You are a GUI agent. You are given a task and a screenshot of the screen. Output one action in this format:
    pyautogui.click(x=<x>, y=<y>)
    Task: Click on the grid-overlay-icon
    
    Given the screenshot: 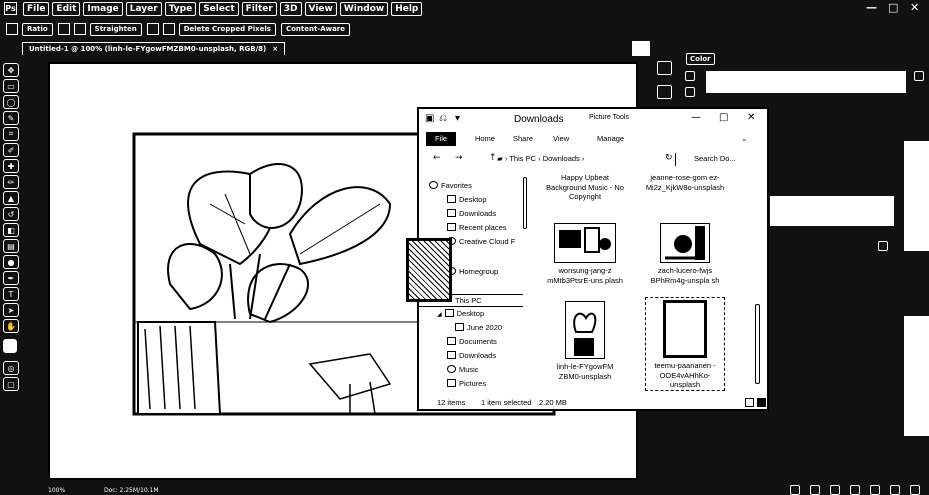 What is the action you would take?
    pyautogui.click(x=152, y=29)
    